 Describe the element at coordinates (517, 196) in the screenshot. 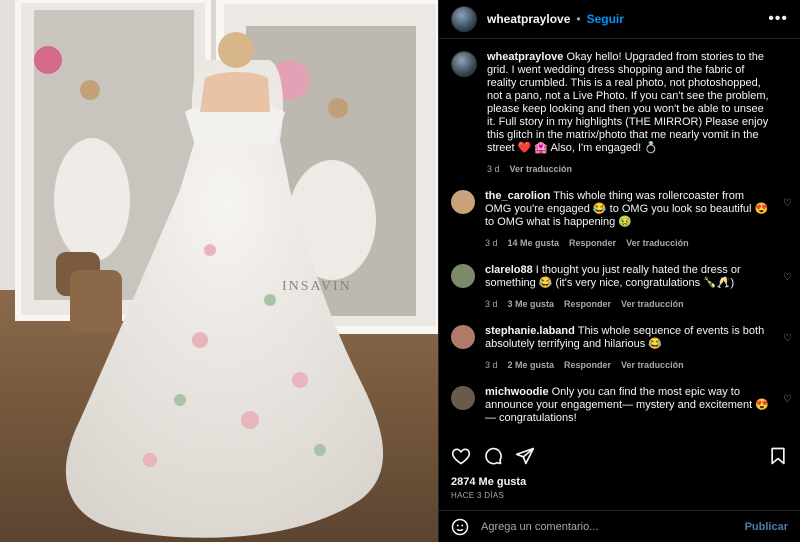

I see `comment-username: the_carolion` at that location.